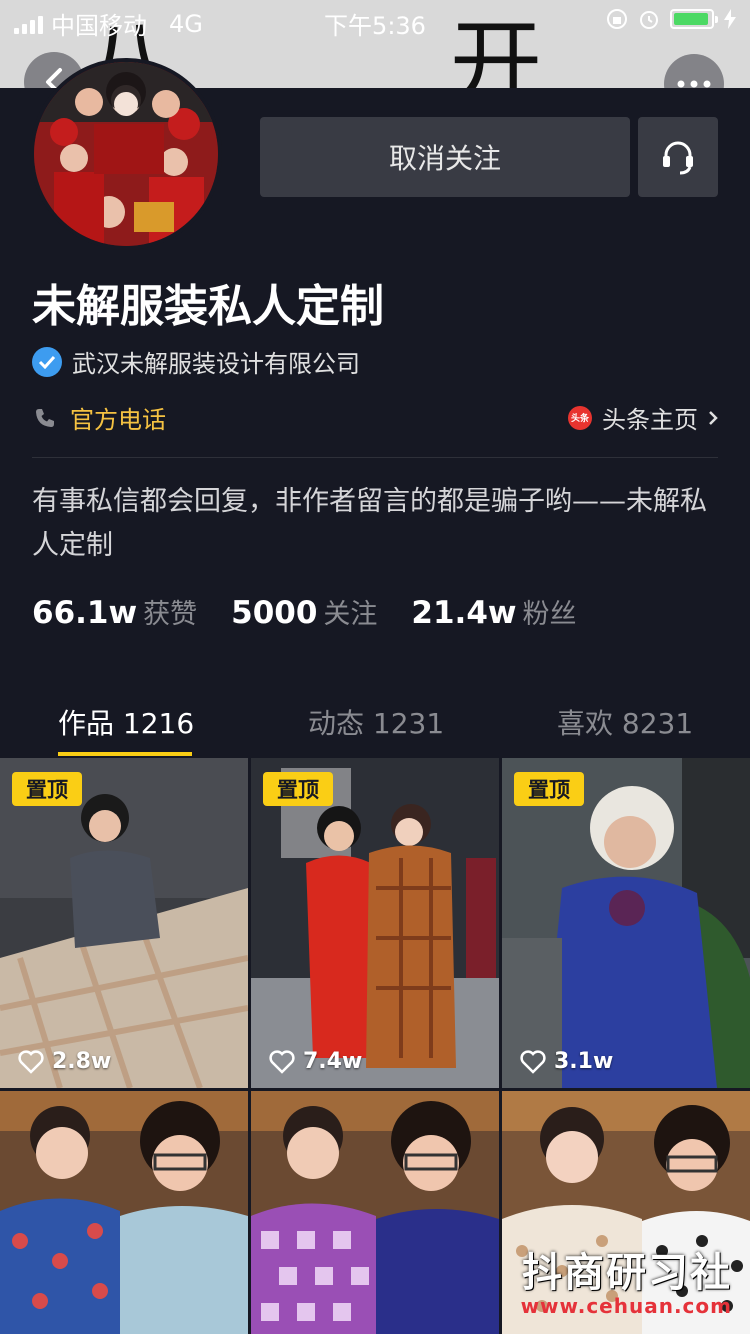  I want to click on official-phone-link: 官方电话, so click(100, 417).